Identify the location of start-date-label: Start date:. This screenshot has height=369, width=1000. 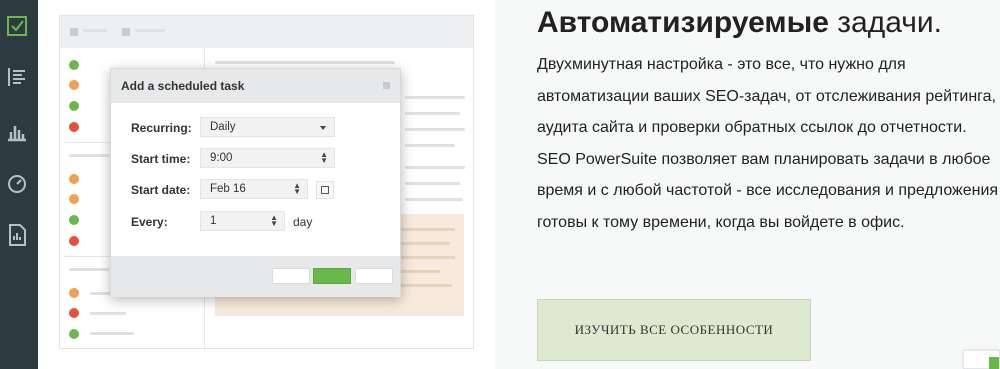
(161, 190).